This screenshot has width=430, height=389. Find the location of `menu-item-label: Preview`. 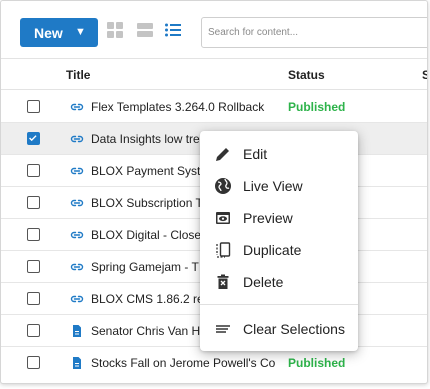

menu-item-label: Preview is located at coordinates (268, 218).